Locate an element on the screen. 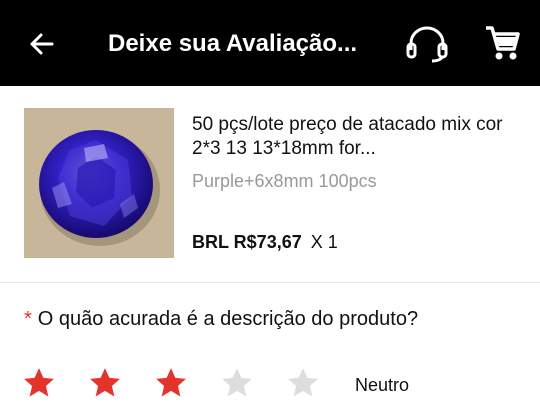 Image resolution: width=540 pixels, height=417 pixels. shopping-cart-icon is located at coordinates (503, 43).